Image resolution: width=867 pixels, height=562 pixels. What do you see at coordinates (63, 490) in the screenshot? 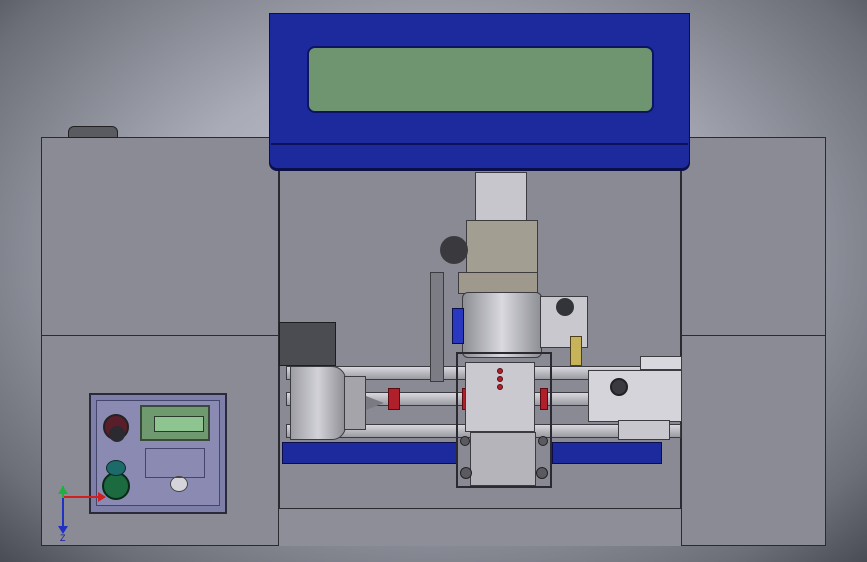
I see `y-axis-head` at bounding box center [63, 490].